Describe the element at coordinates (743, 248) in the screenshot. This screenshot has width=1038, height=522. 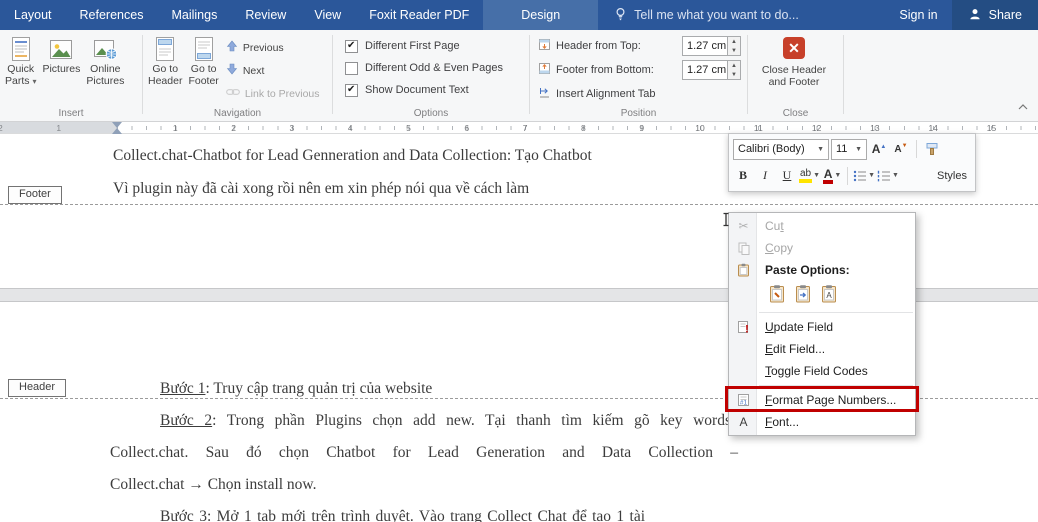
I see `copy-icon` at that location.